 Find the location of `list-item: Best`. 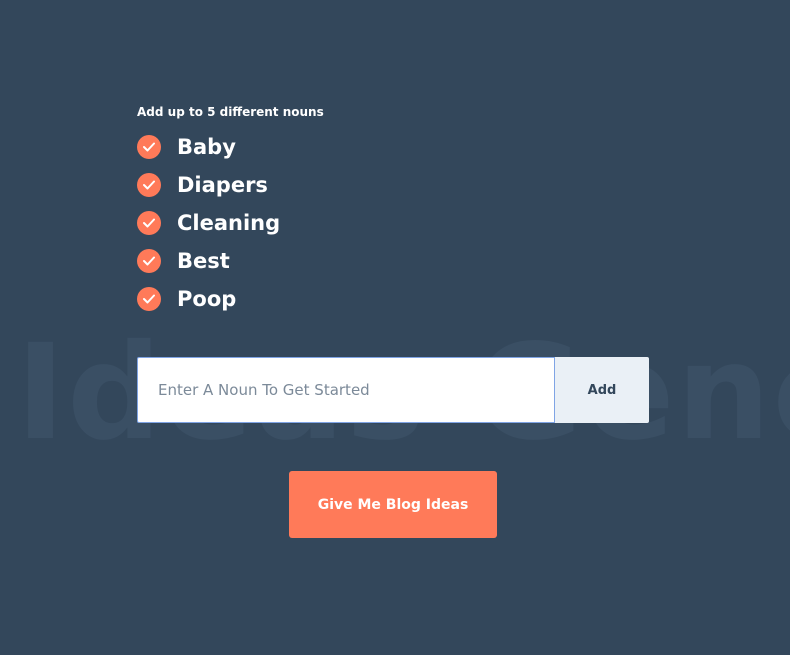

list-item: Best is located at coordinates (208, 261).